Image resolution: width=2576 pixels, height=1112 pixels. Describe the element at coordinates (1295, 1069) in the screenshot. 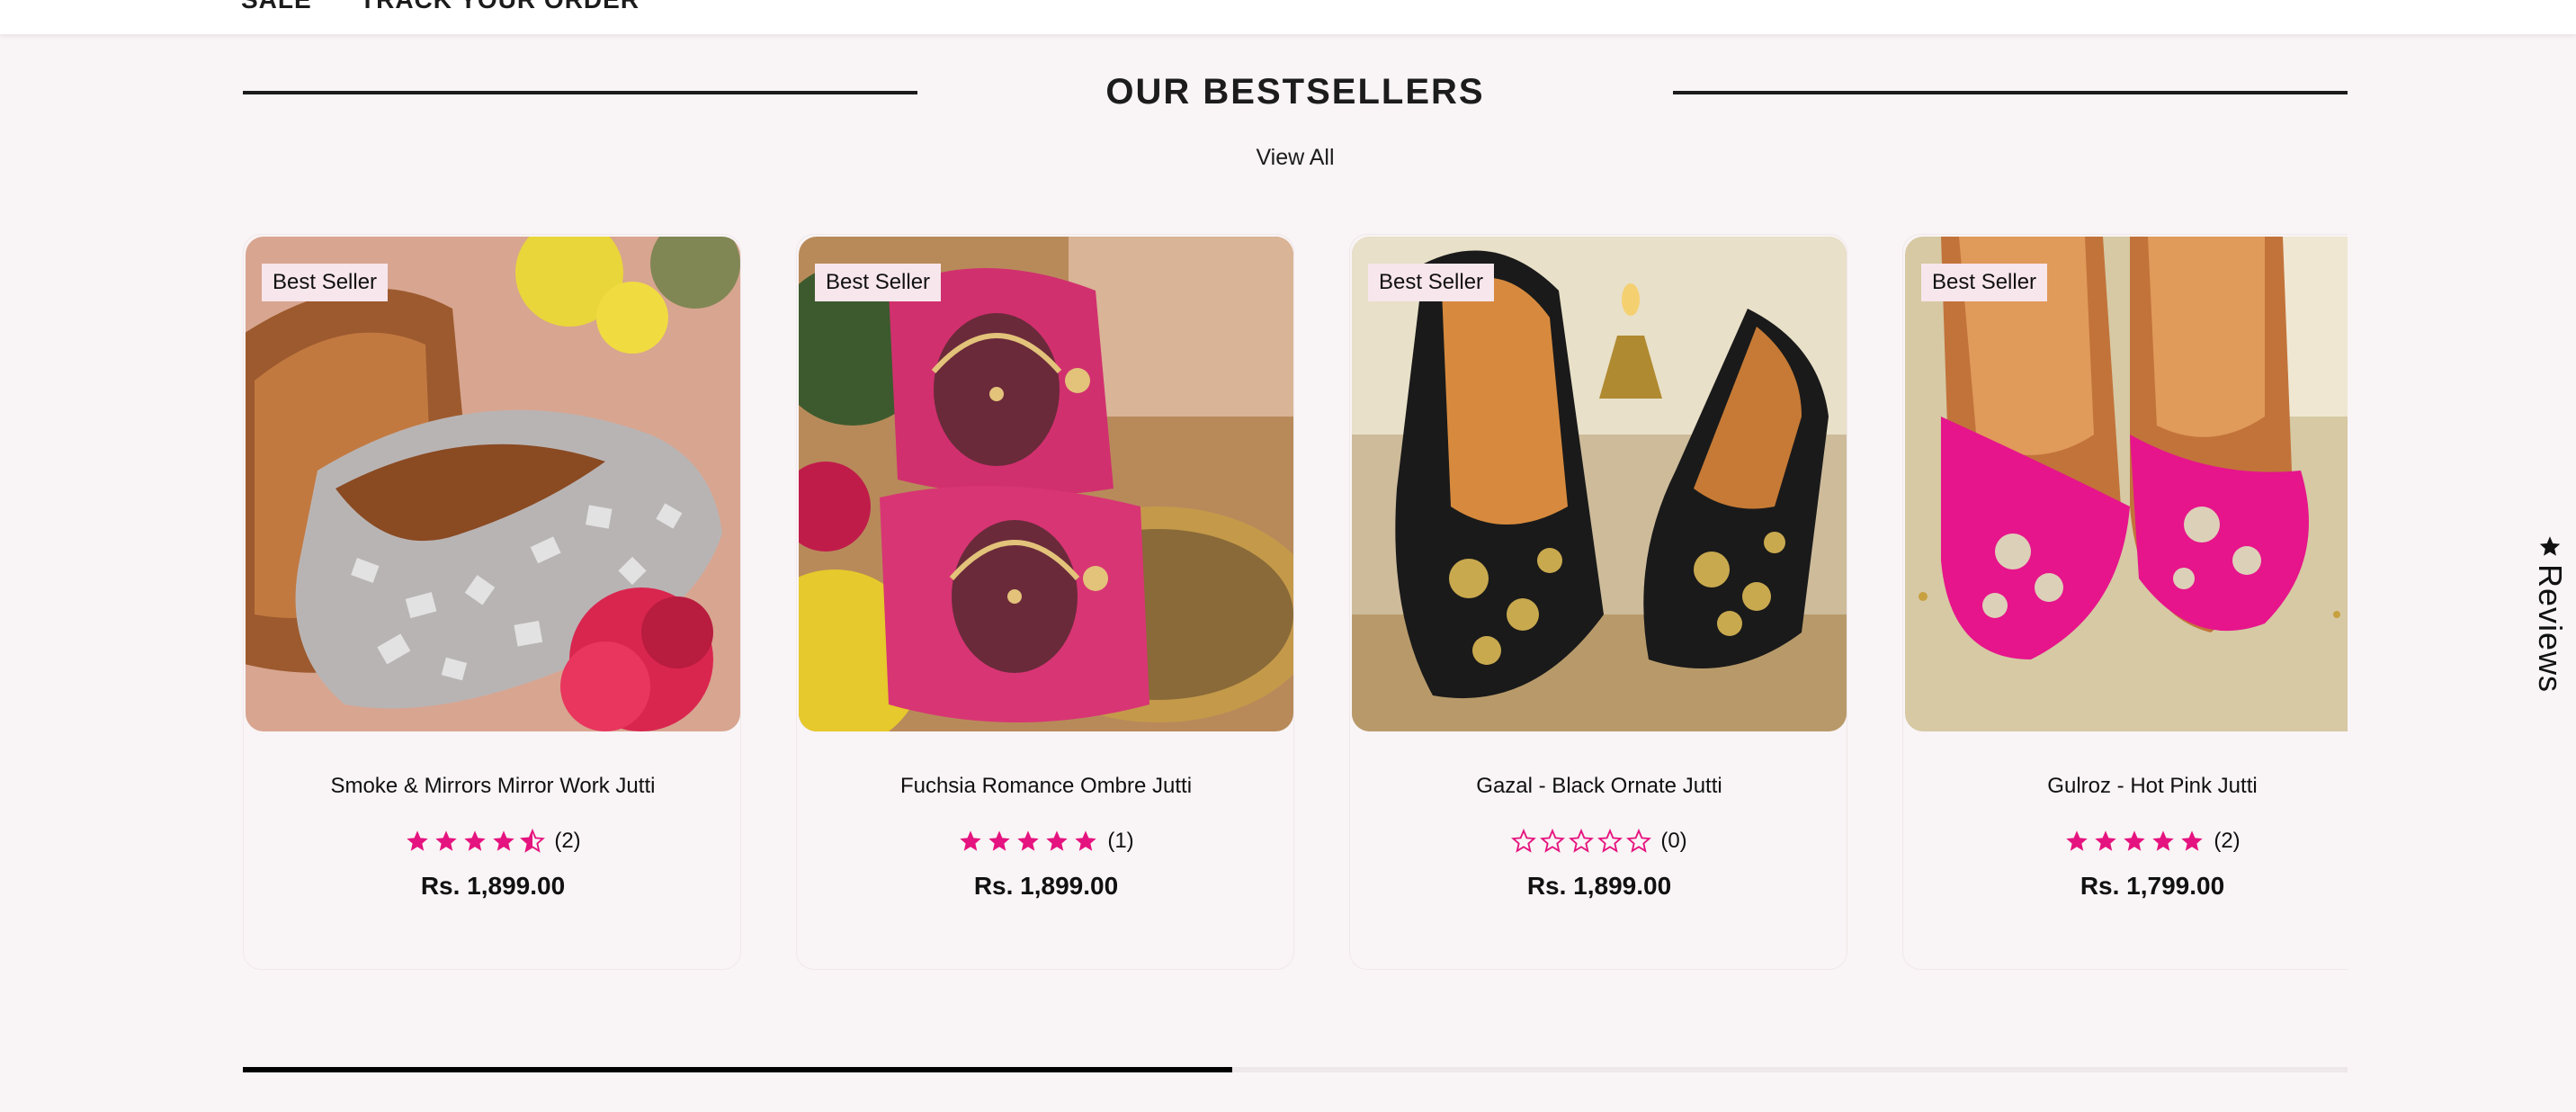

I see `carousel-scrollbar` at that location.